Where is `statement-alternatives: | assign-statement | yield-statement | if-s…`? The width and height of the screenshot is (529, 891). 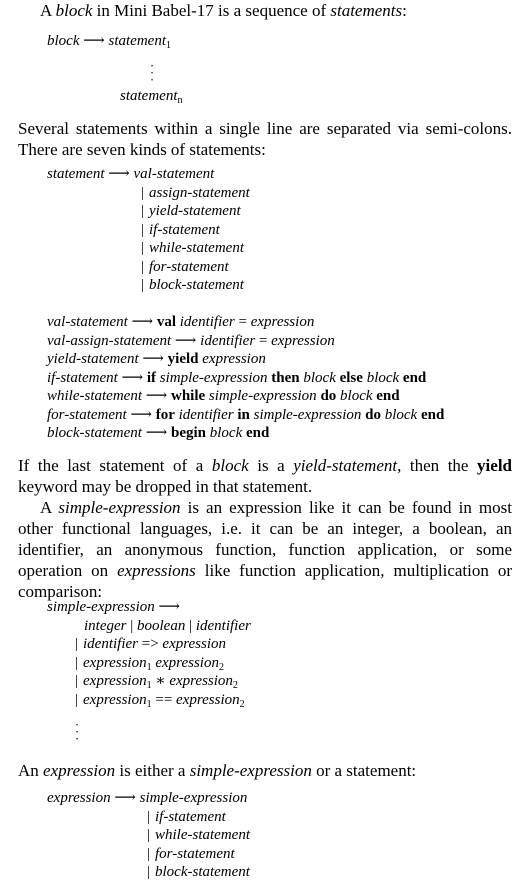 statement-alternatives: | assign-statement | yield-statement | if-s… is located at coordinates (195, 239).